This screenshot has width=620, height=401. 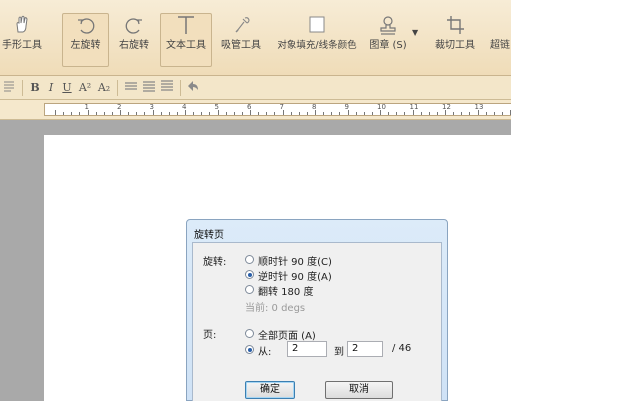 I want to click on ruler-number: 8, so click(x=314, y=107).